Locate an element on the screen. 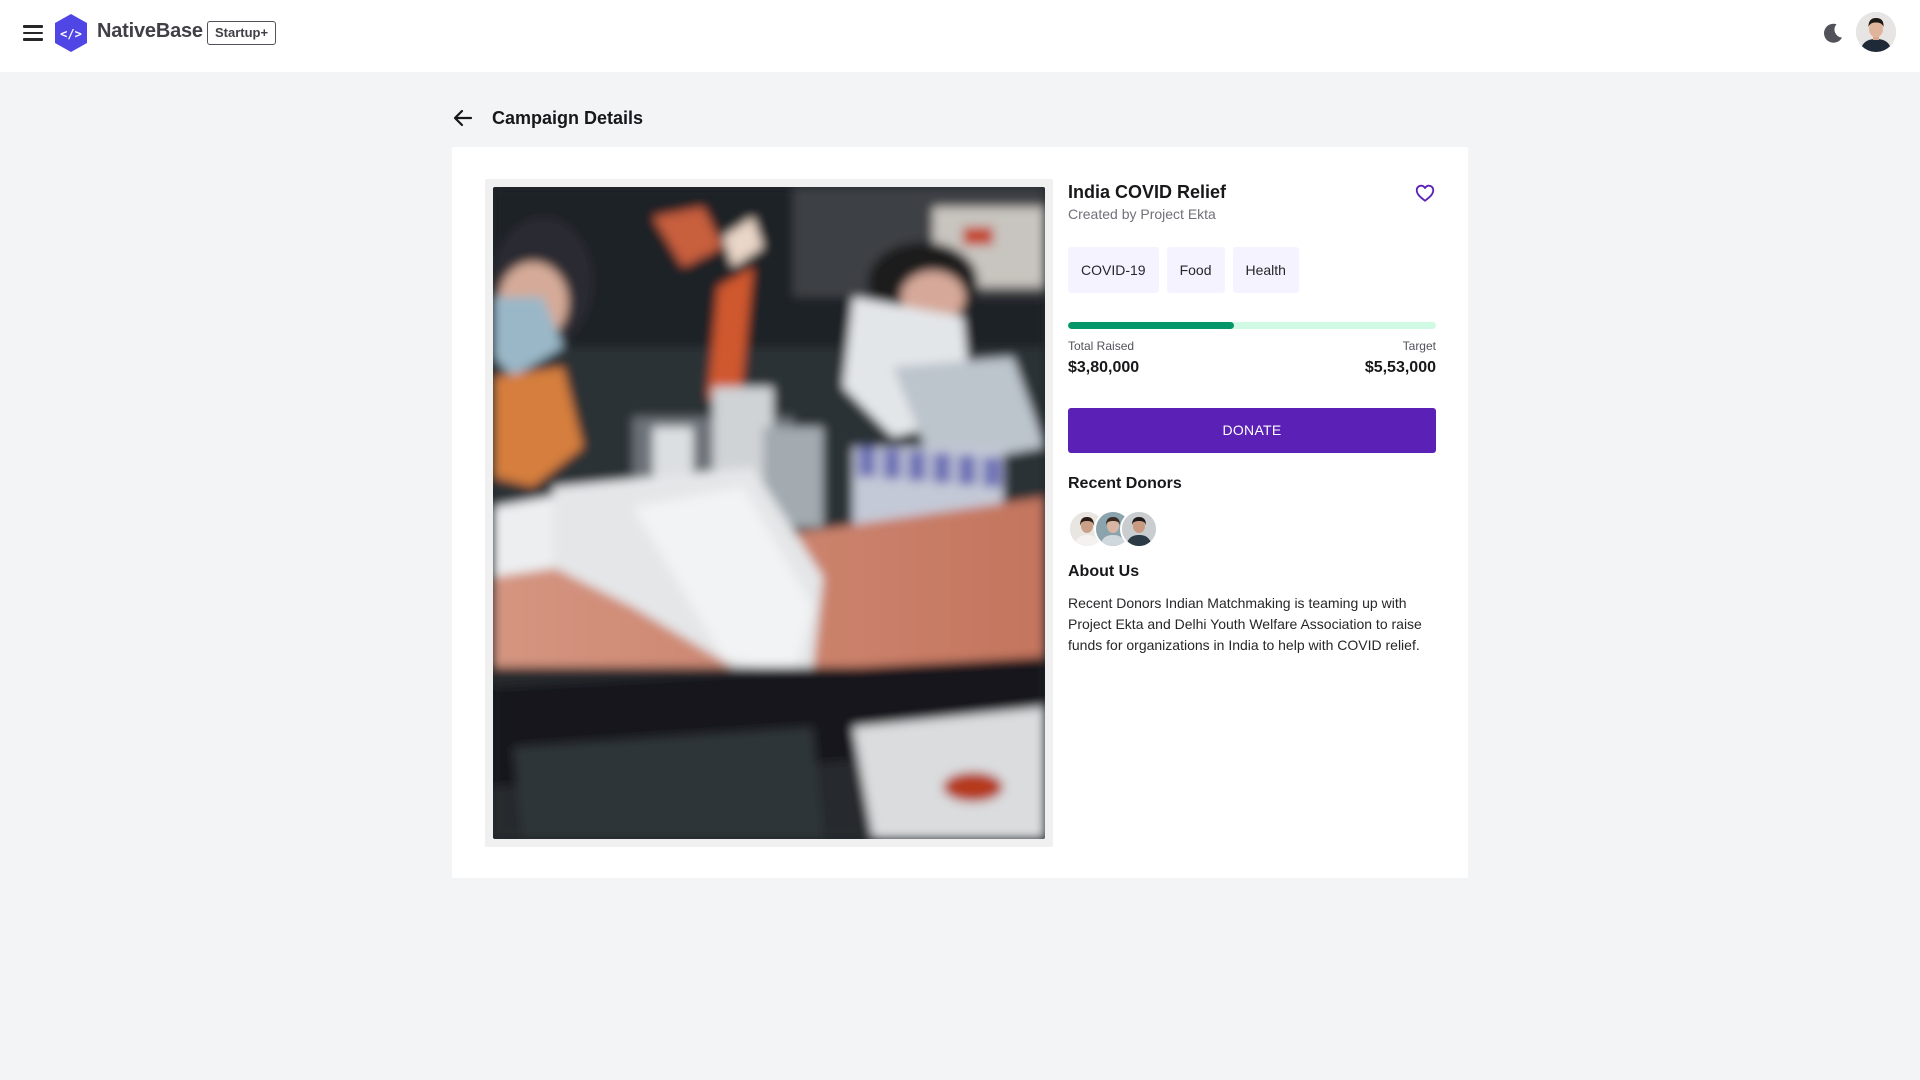  total-raised-label: Total Raised is located at coordinates (1101, 346).